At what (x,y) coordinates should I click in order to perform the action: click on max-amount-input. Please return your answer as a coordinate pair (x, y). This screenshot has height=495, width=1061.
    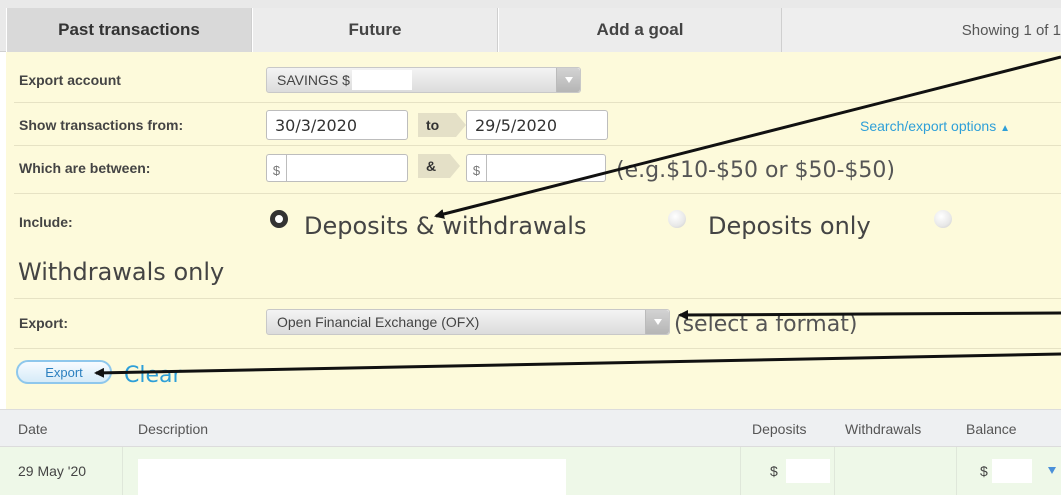
    Looking at the image, I should click on (546, 168).